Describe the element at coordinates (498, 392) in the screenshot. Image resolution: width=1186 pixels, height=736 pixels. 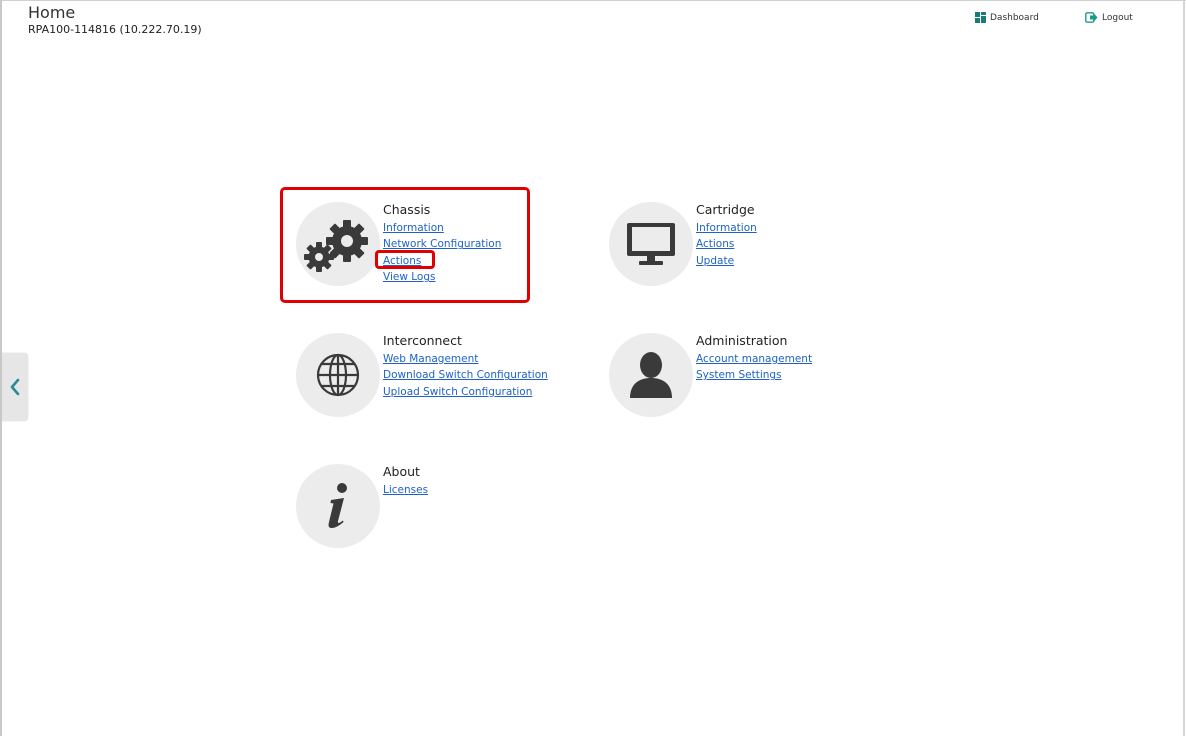
I see `interconnect-upload-switch-configuration-link: Upload Switch Configuration` at that location.